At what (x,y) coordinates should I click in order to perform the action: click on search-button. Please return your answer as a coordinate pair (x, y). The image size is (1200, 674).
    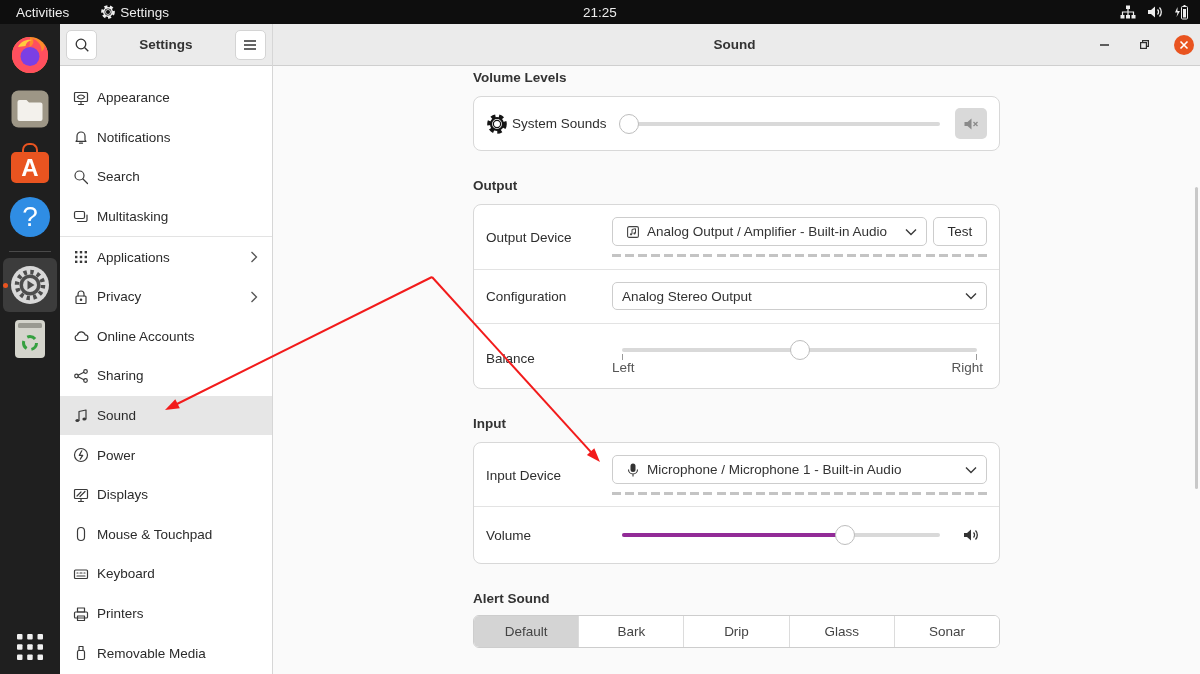
    Looking at the image, I should click on (81, 44).